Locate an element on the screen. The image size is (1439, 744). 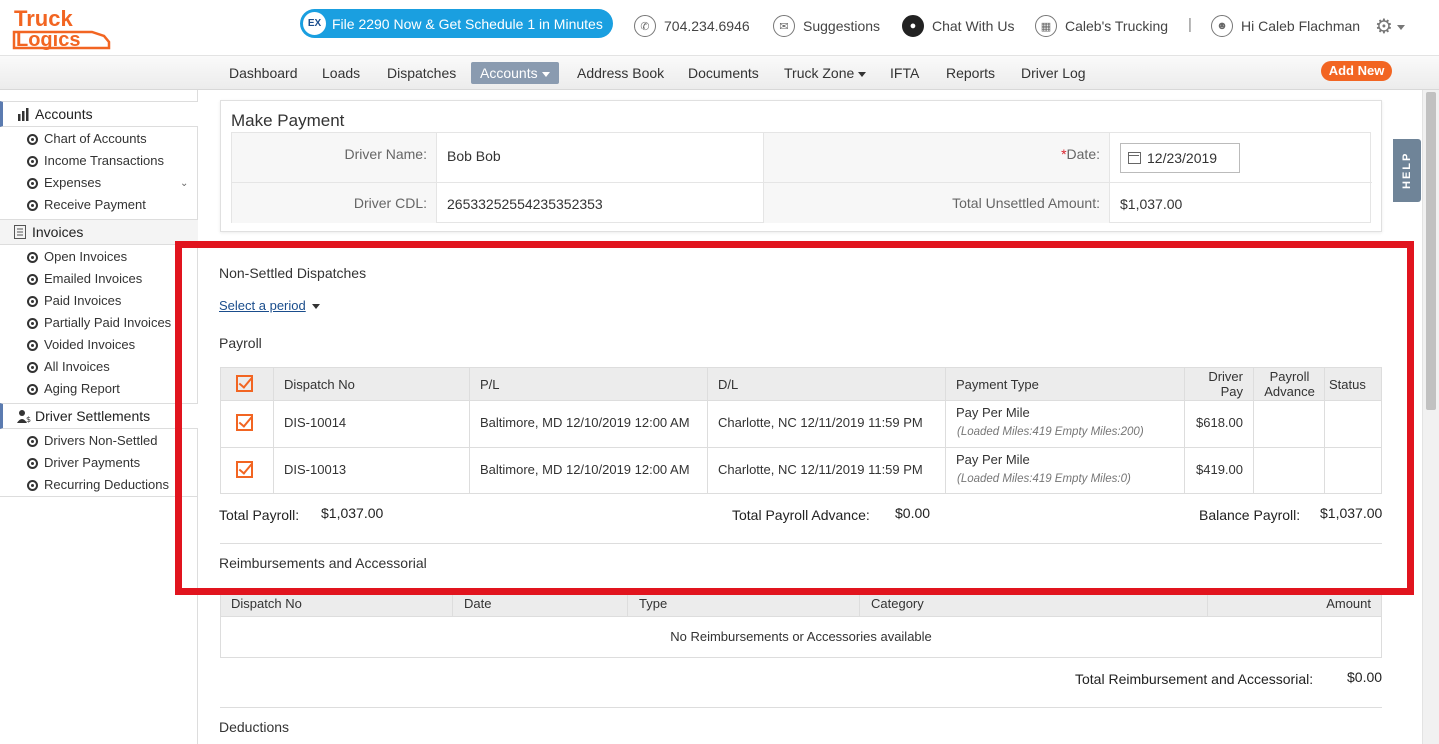
payroll-title: Payroll is located at coordinates (240, 343).